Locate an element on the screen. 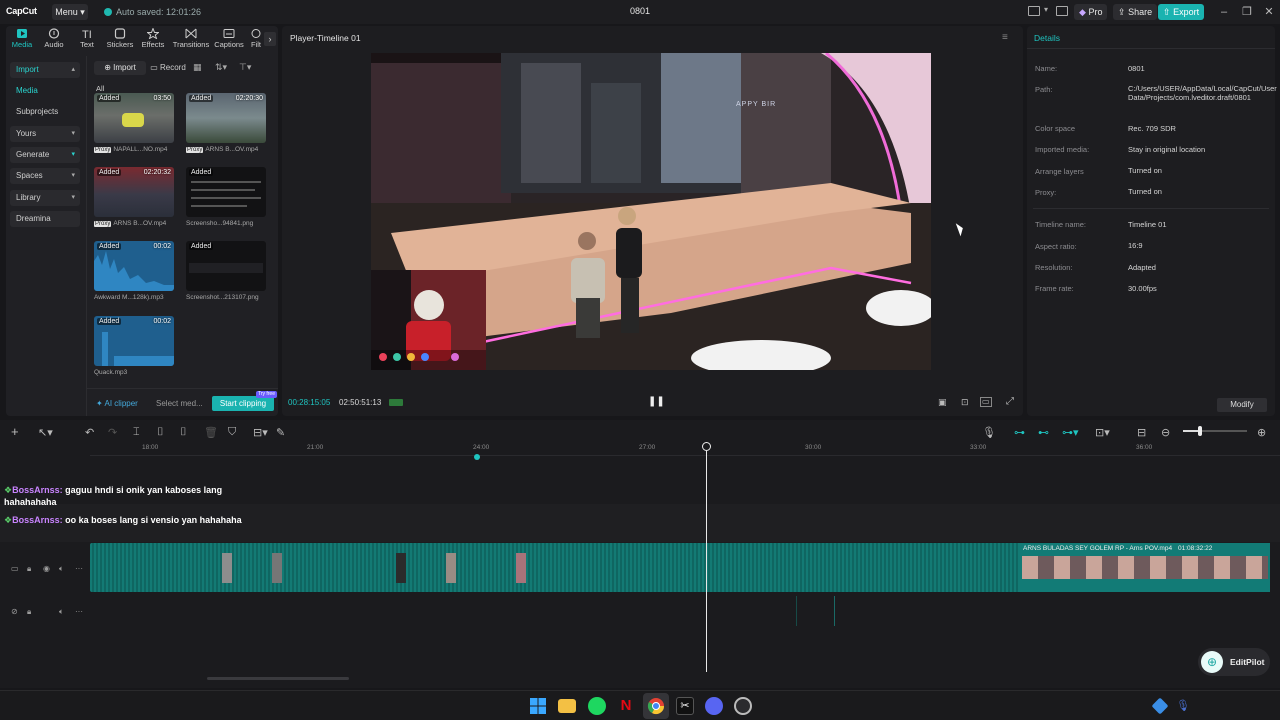 This screenshot has width=1280, height=720. sidebar-item-dreamina: Dreamina is located at coordinates (45, 219).